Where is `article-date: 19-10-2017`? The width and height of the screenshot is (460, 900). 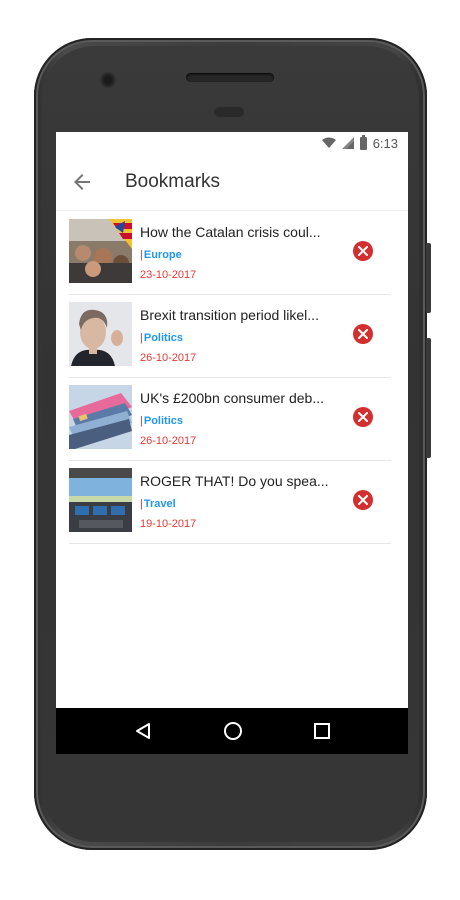
article-date: 19-10-2017 is located at coordinates (168, 524).